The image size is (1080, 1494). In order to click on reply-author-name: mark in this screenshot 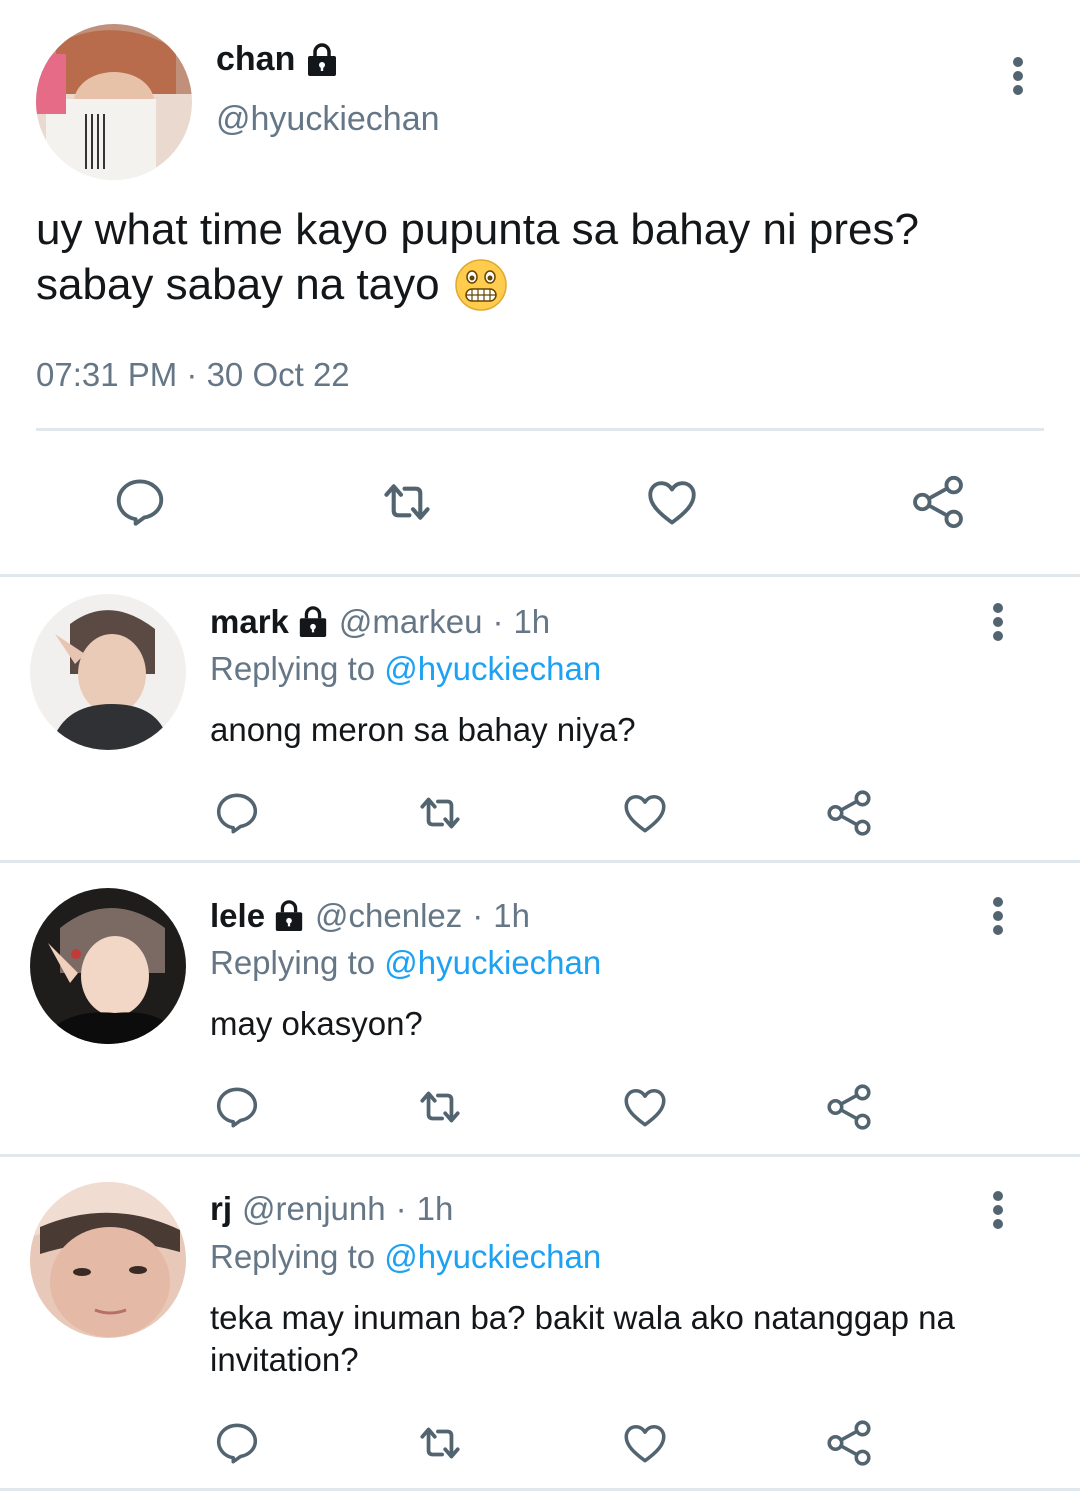, I will do `click(269, 622)`.